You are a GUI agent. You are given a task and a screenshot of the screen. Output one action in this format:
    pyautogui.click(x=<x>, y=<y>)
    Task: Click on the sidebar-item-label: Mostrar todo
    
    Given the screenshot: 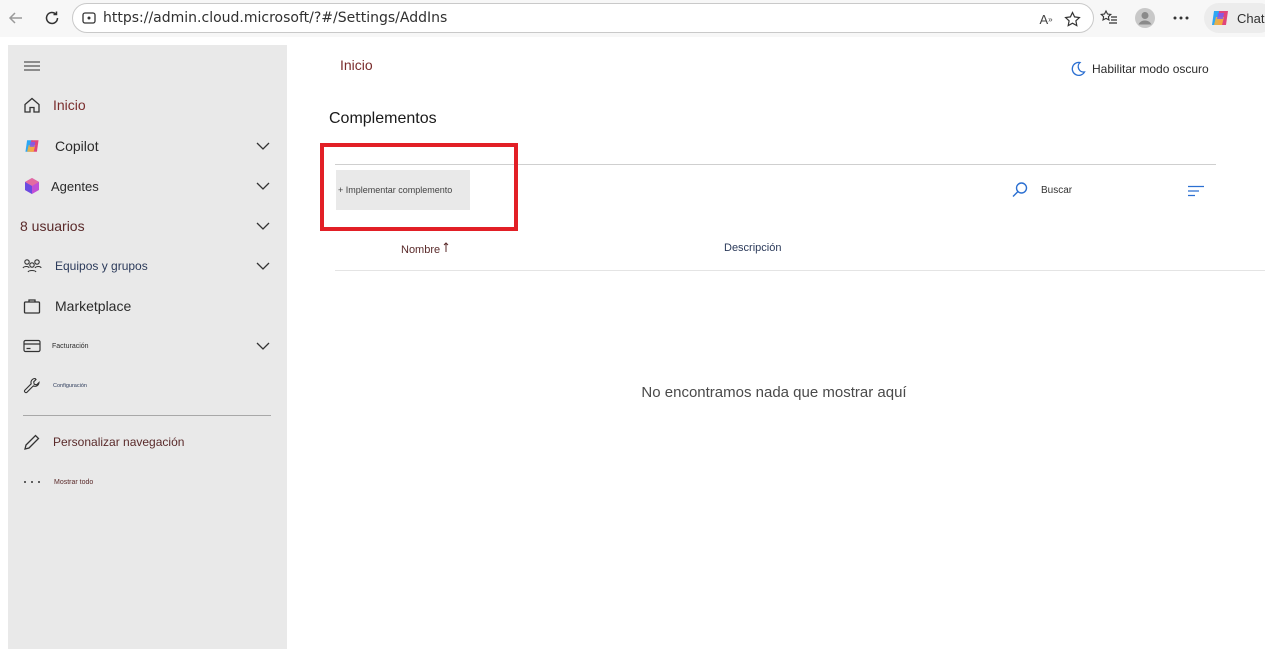 What is the action you would take?
    pyautogui.click(x=74, y=482)
    